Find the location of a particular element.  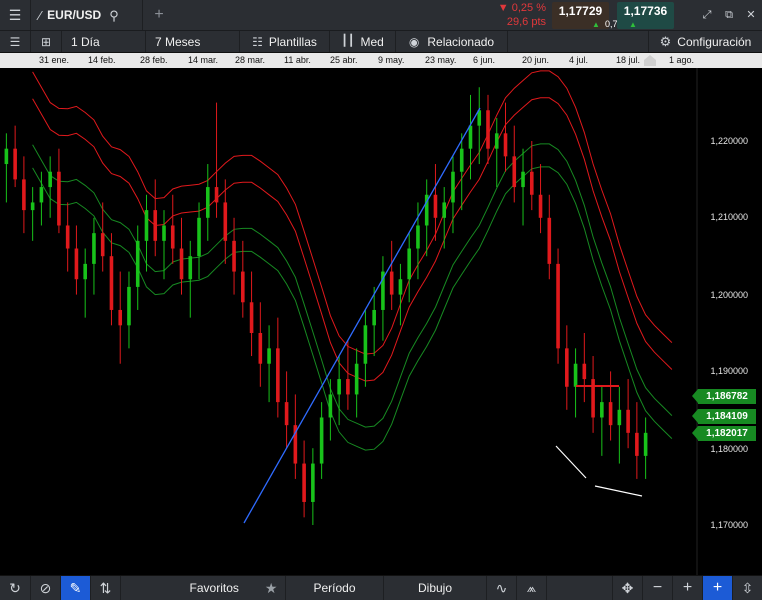

studies-button: ⩕ is located at coordinates (532, 588).